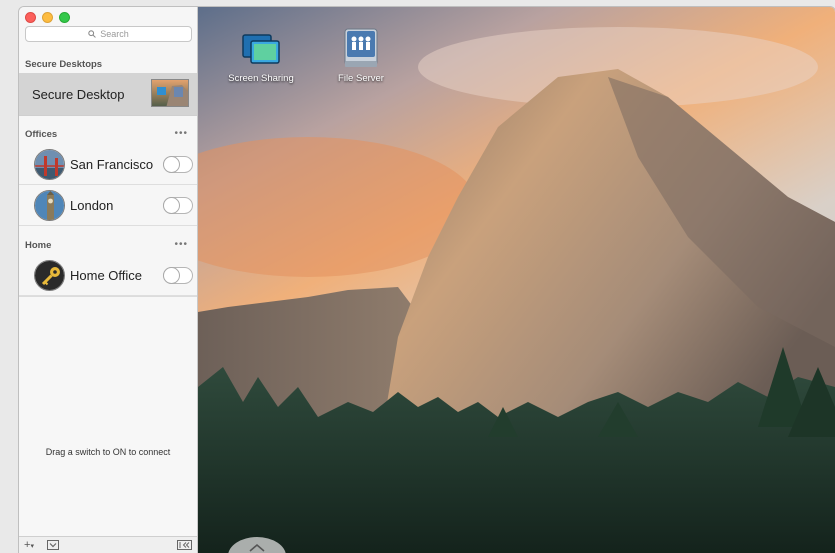  Describe the element at coordinates (49, 205) in the screenshot. I see `london-avatar` at that location.